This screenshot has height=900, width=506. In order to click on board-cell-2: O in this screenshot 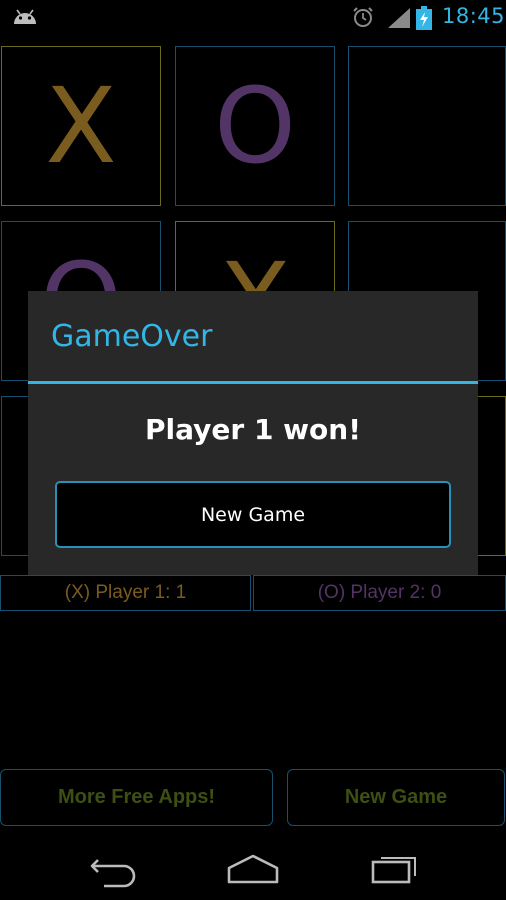, I will do `click(255, 126)`.